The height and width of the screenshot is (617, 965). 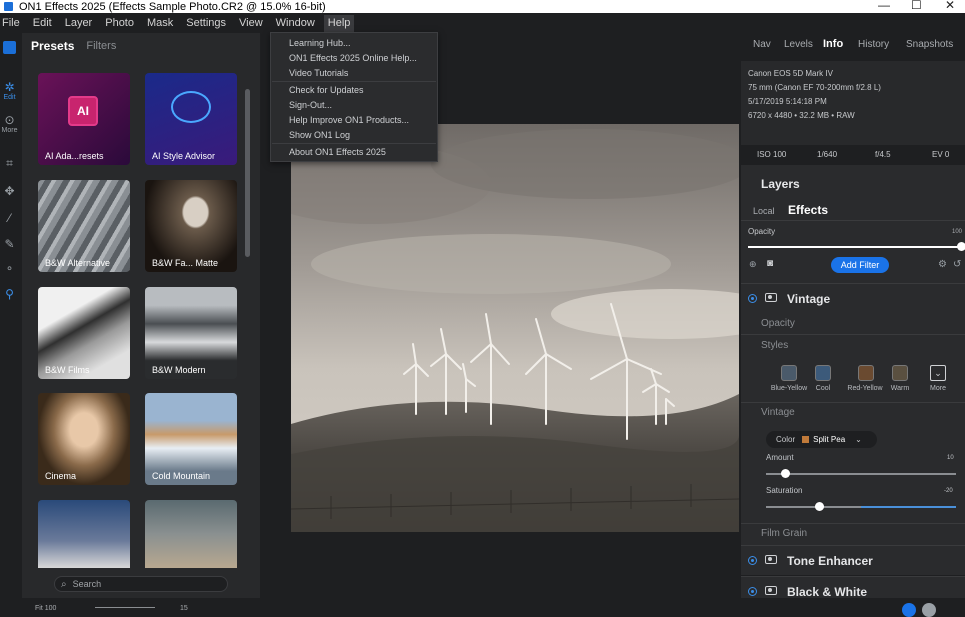 What do you see at coordinates (206, 23) in the screenshot?
I see `menu-settings: Settings` at bounding box center [206, 23].